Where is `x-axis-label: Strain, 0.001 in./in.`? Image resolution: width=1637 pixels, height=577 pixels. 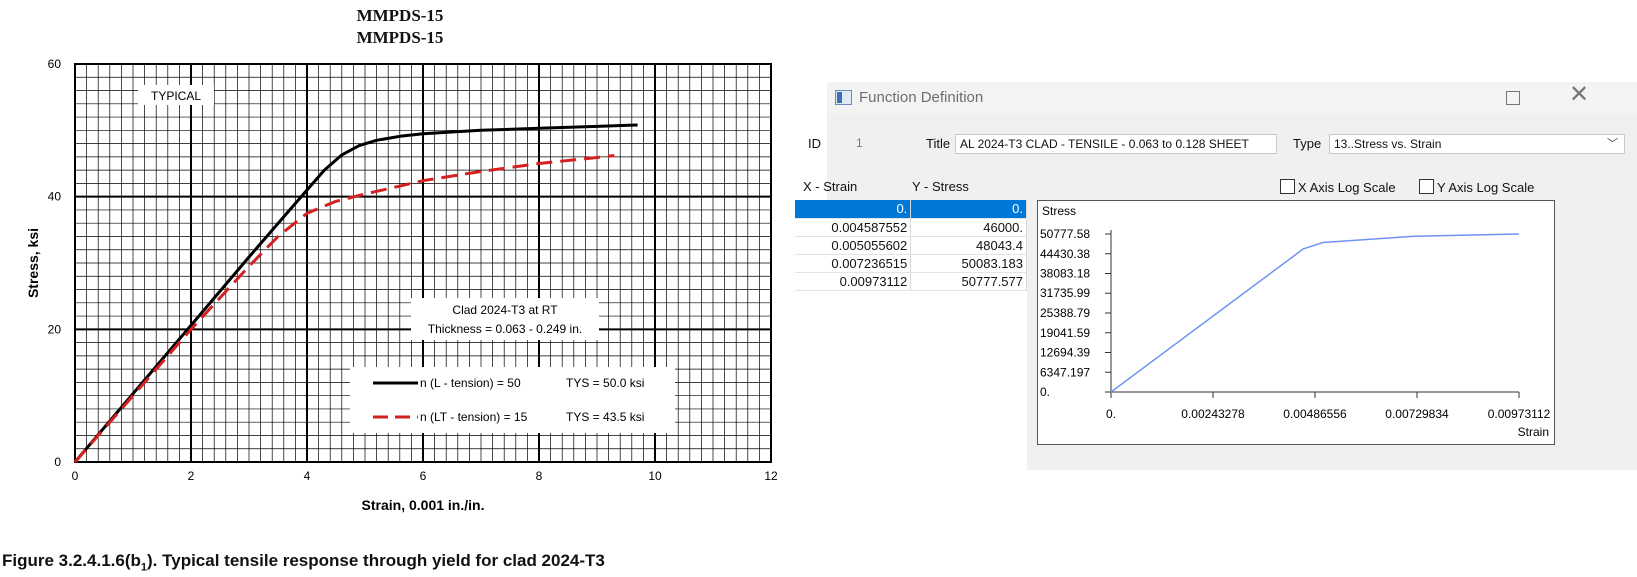
x-axis-label: Strain, 0.001 in./in. is located at coordinates (423, 505).